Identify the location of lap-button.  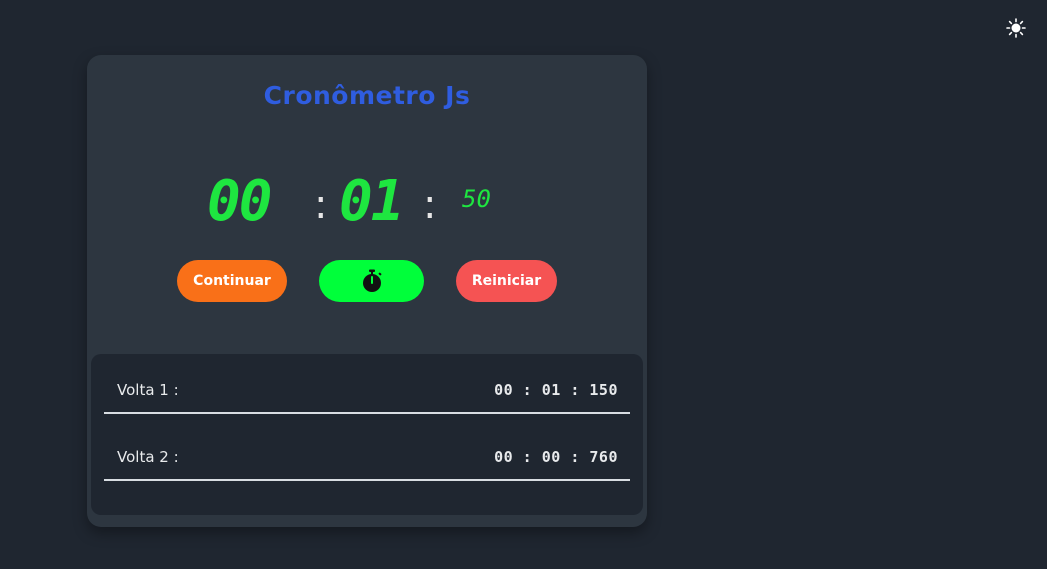
(371, 281).